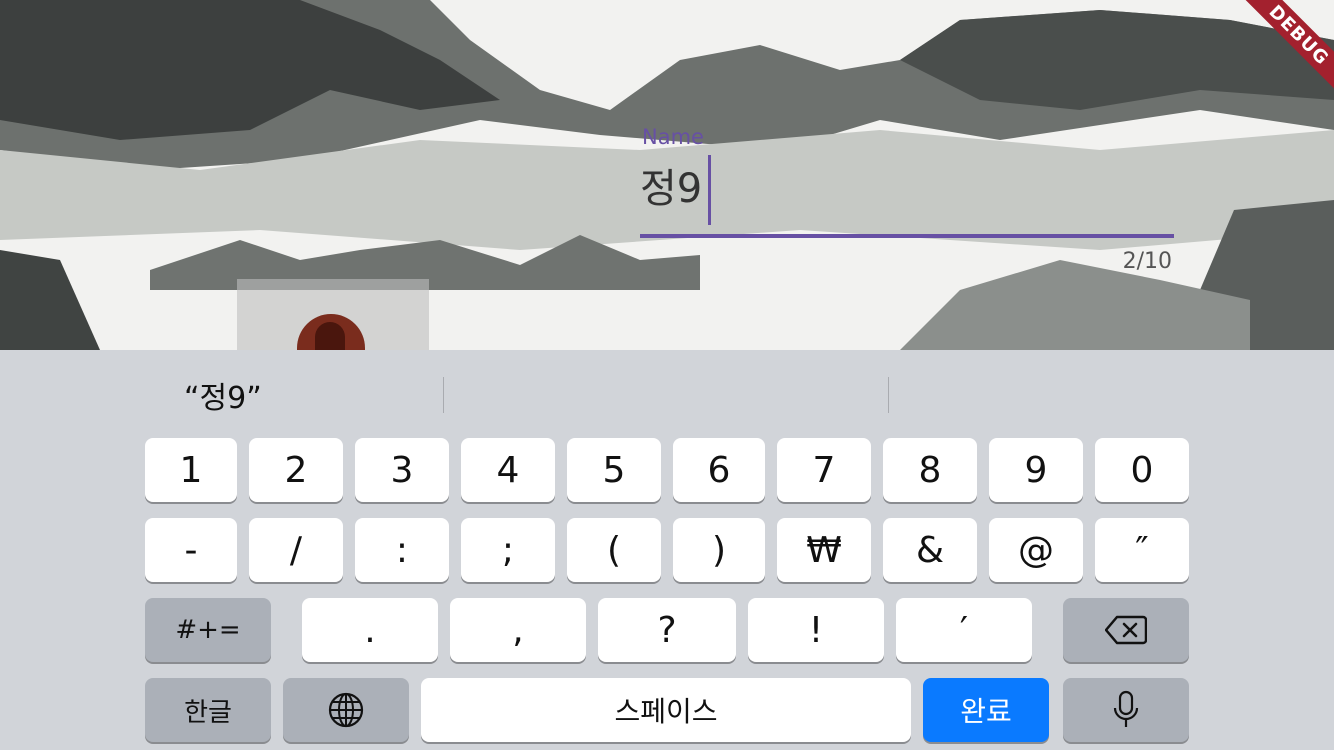  What do you see at coordinates (370, 630) in the screenshot?
I see `key-period: .` at bounding box center [370, 630].